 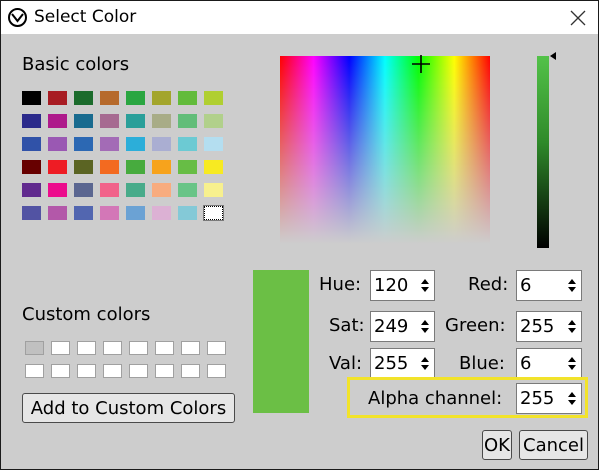 What do you see at coordinates (425, 285) in the screenshot?
I see `hue-spin-arrows-icon` at bounding box center [425, 285].